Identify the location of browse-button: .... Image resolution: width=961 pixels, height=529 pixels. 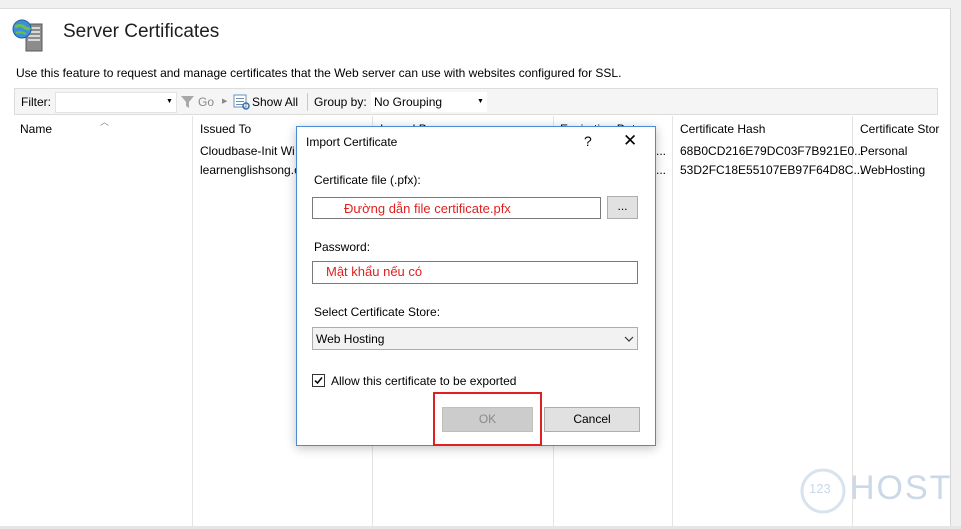
(622, 207).